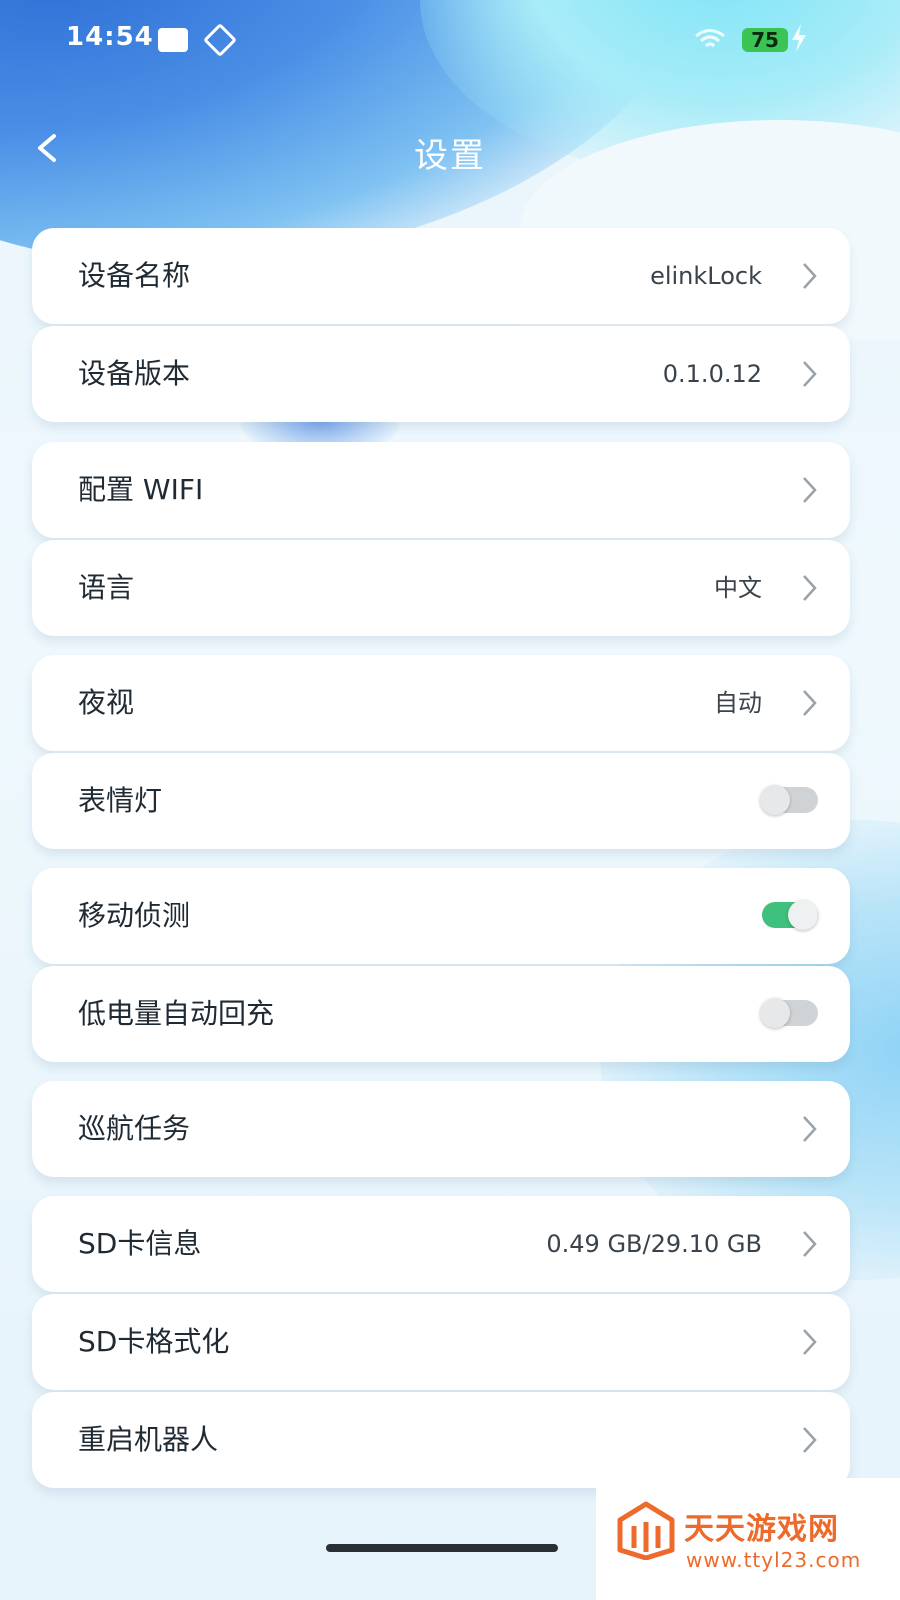  Describe the element at coordinates (154, 1341) in the screenshot. I see `row-label: SD卡格式化` at that location.